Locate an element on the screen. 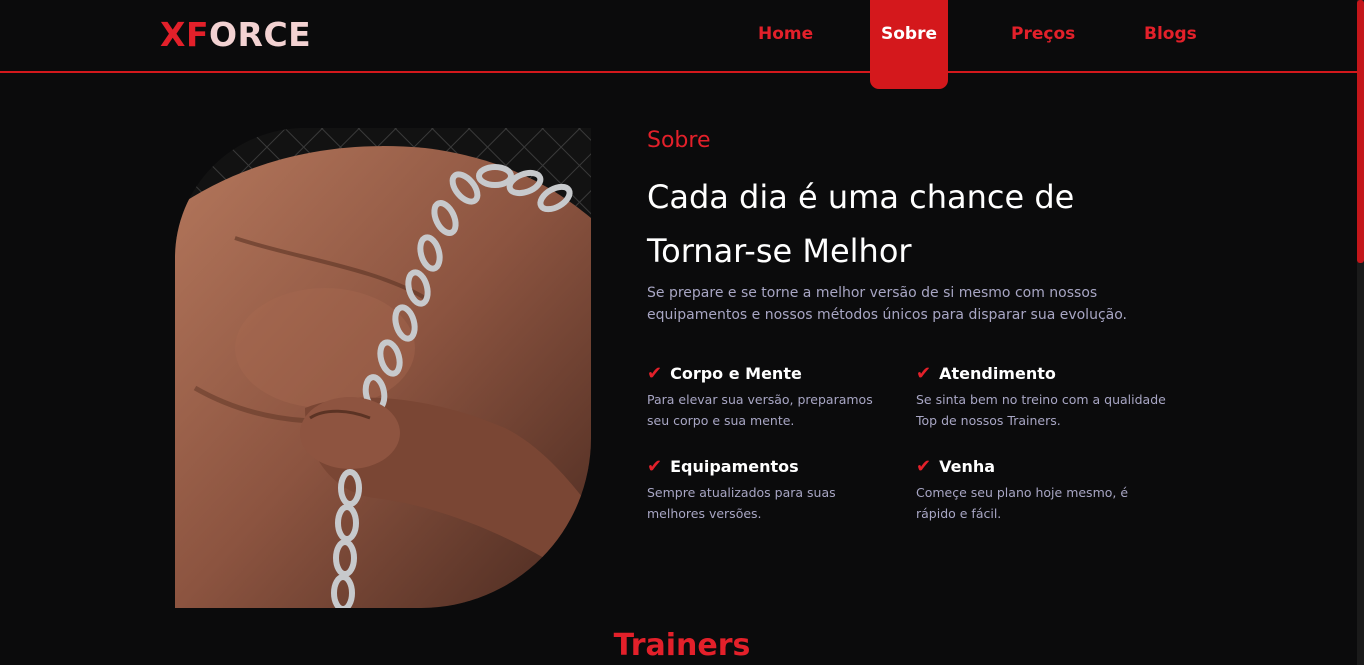 This screenshot has width=1364, height=665. headline-line-1: Cada dia é uma chance de is located at coordinates (861, 197).